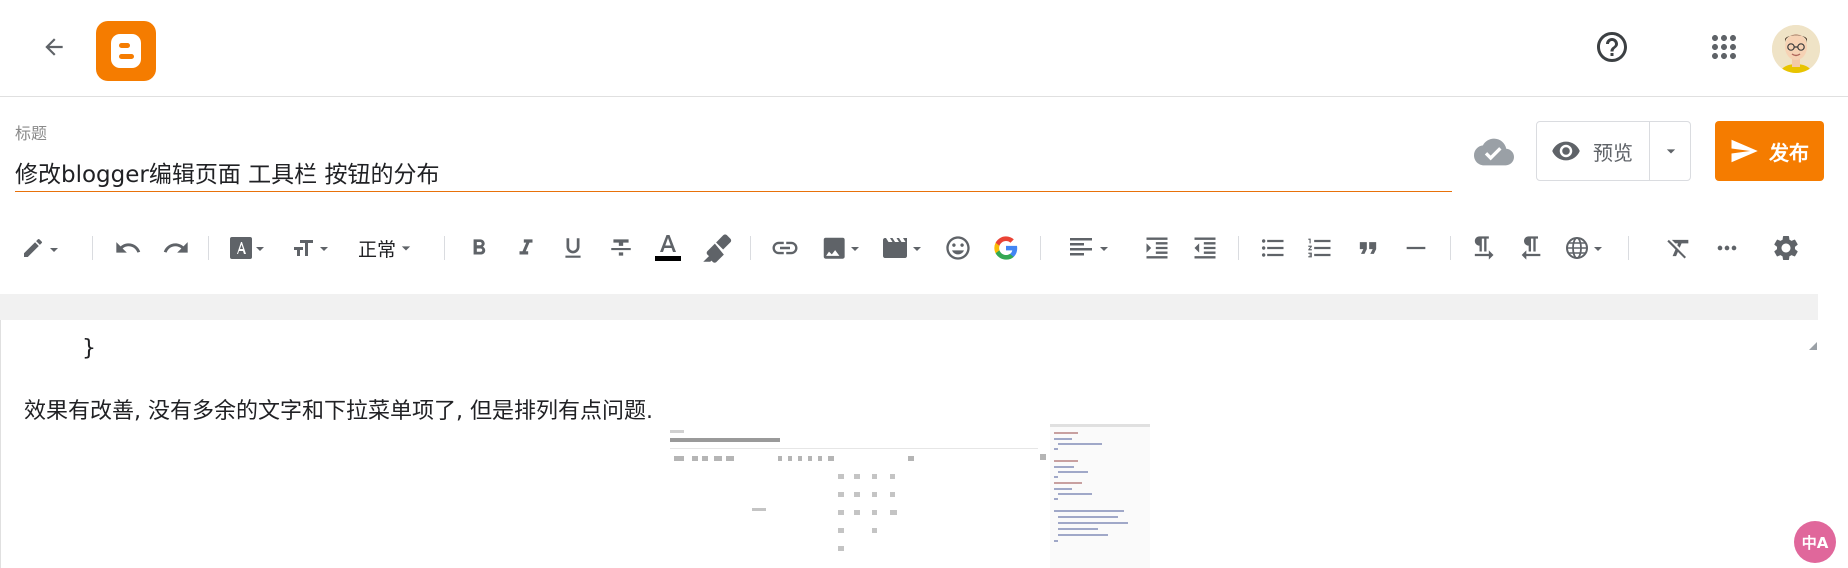 This screenshot has width=1848, height=568. I want to click on numbered-list-button, so click(1320, 248).